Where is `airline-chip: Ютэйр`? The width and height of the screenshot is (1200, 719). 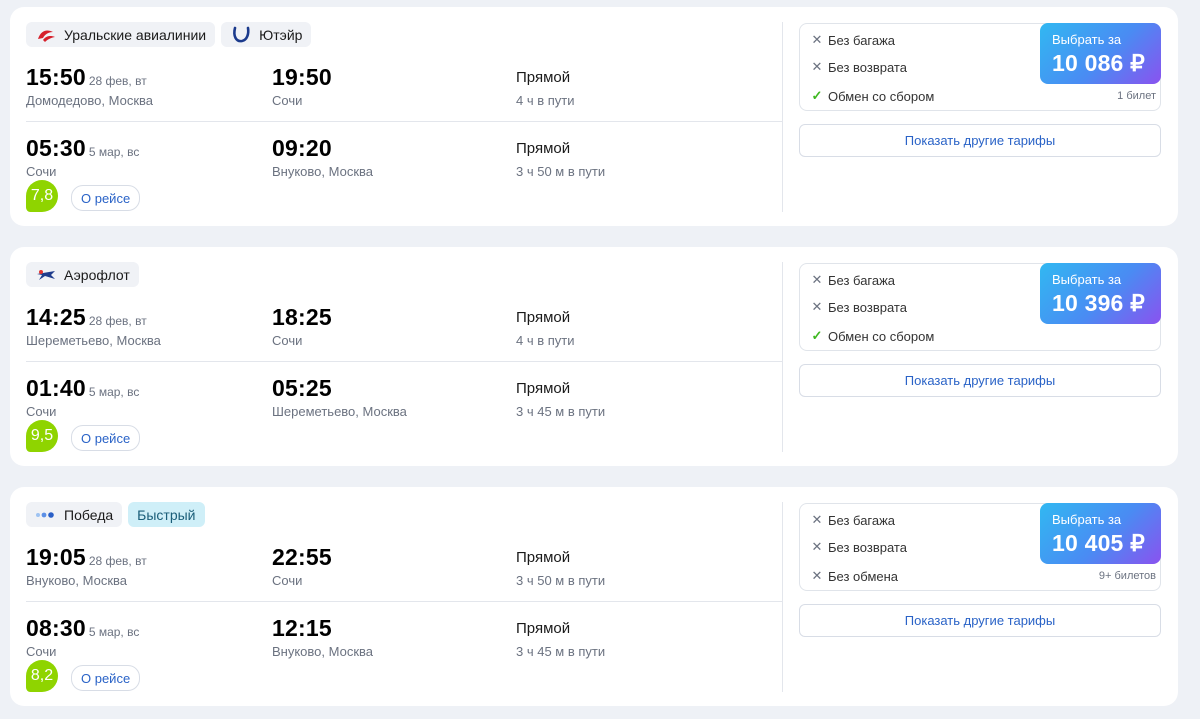 airline-chip: Ютэйр is located at coordinates (266, 34).